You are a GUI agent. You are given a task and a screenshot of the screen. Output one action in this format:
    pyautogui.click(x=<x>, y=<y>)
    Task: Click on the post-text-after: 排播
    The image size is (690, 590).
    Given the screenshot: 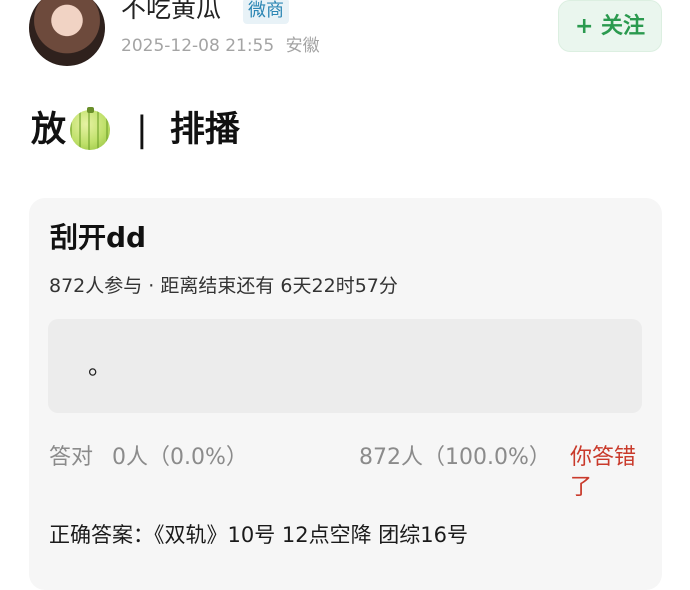 What is the action you would take?
    pyautogui.click(x=204, y=130)
    